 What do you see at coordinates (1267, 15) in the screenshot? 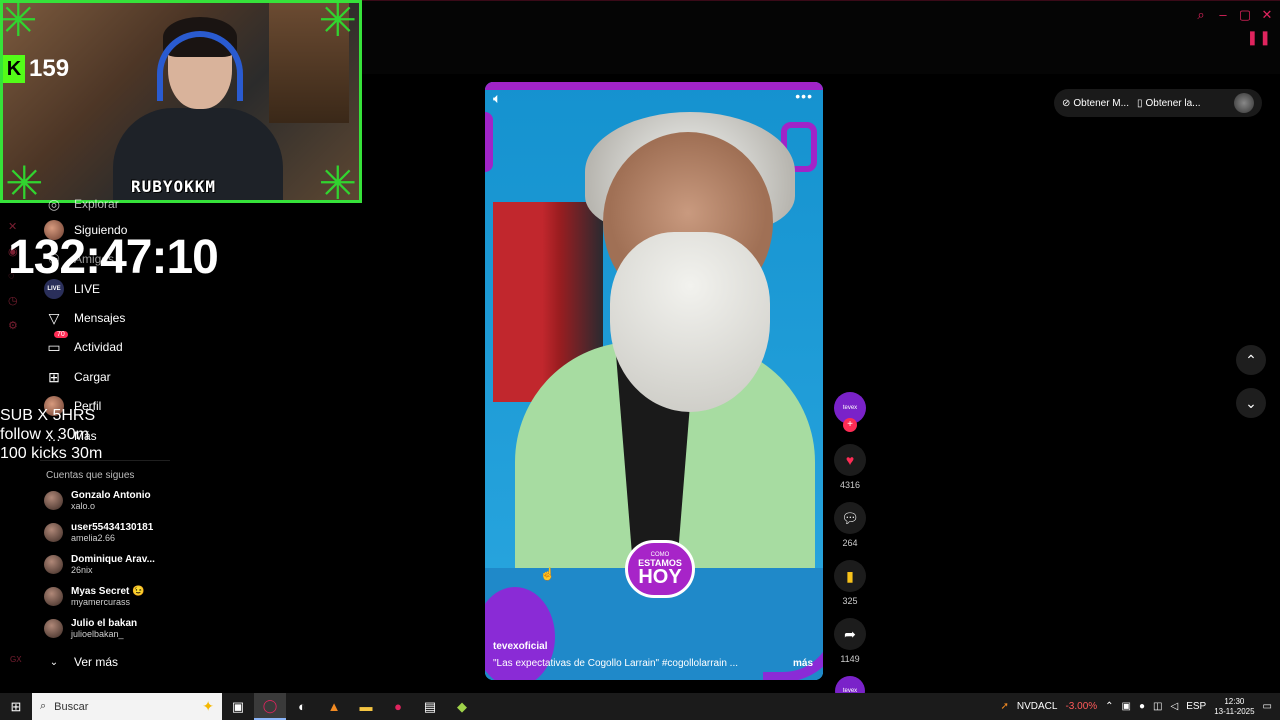
I see `close-icon: ✕` at bounding box center [1267, 15].